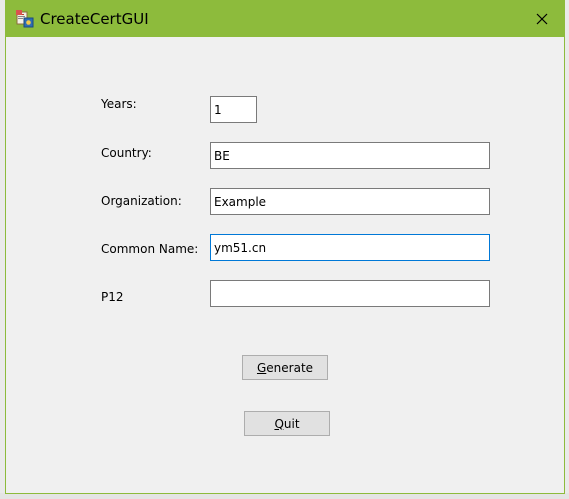 The height and width of the screenshot is (499, 569). What do you see at coordinates (279, 423) in the screenshot?
I see `quit-mnemonic: Q` at bounding box center [279, 423].